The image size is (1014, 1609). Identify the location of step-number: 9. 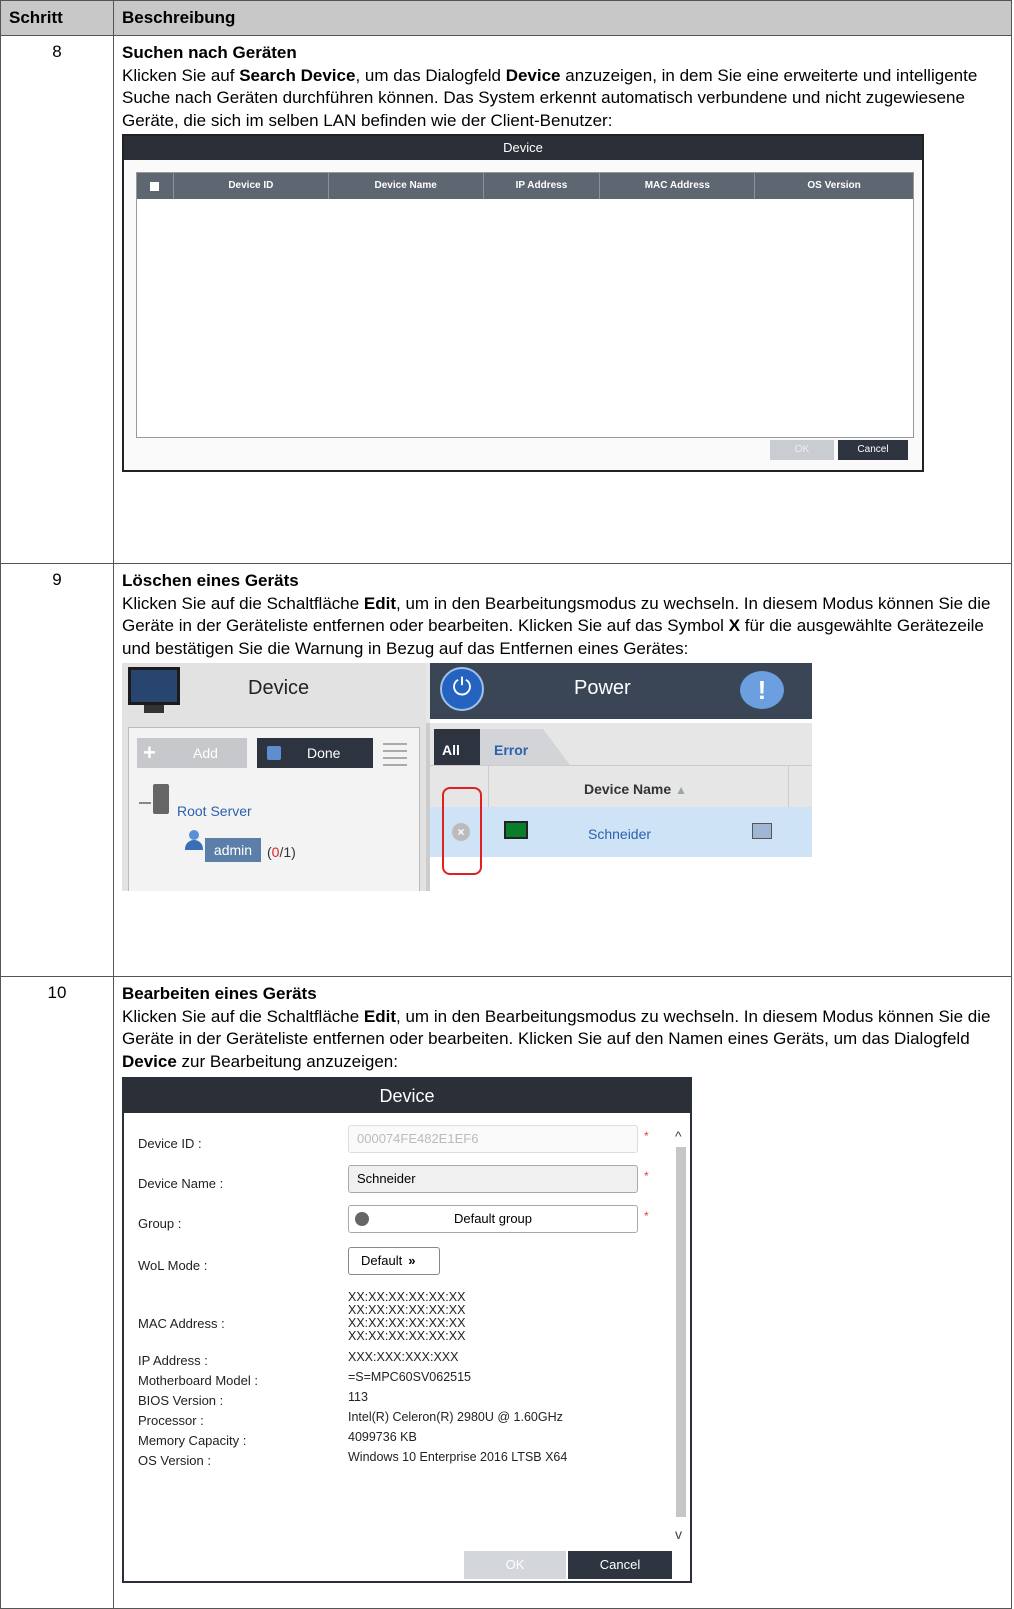
(57, 770).